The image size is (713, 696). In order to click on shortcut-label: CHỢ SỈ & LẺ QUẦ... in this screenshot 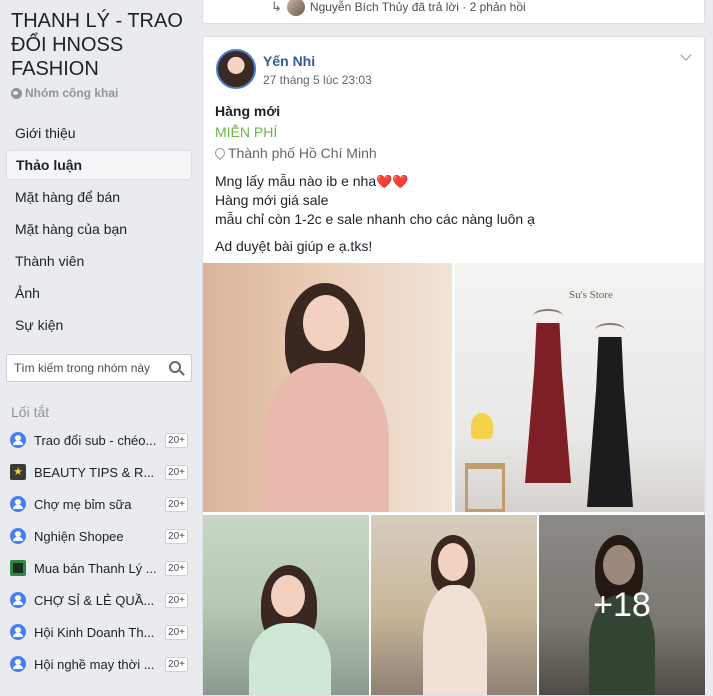, I will do `click(94, 600)`.